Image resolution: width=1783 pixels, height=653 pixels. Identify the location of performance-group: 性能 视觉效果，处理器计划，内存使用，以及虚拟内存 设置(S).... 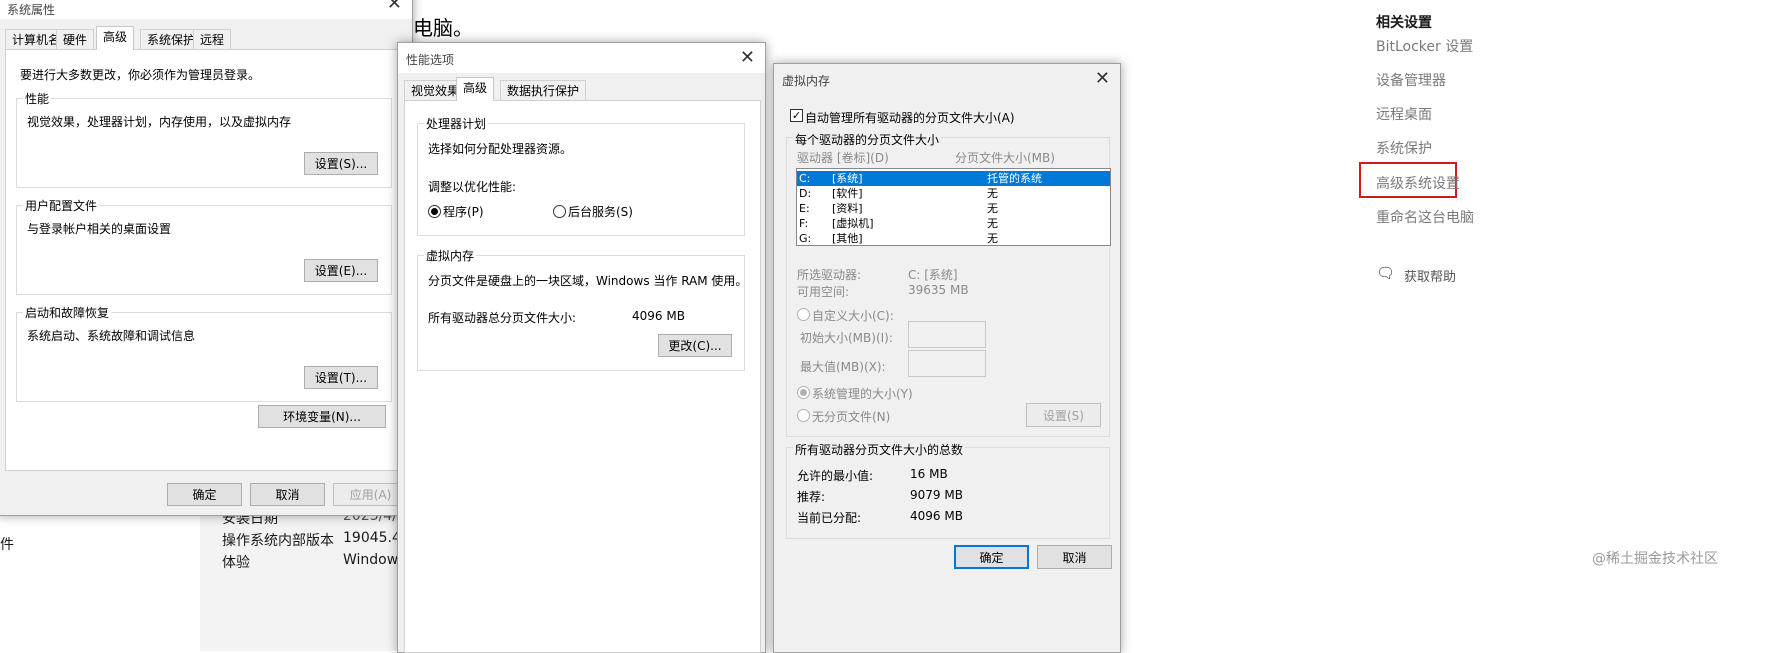
(204, 139).